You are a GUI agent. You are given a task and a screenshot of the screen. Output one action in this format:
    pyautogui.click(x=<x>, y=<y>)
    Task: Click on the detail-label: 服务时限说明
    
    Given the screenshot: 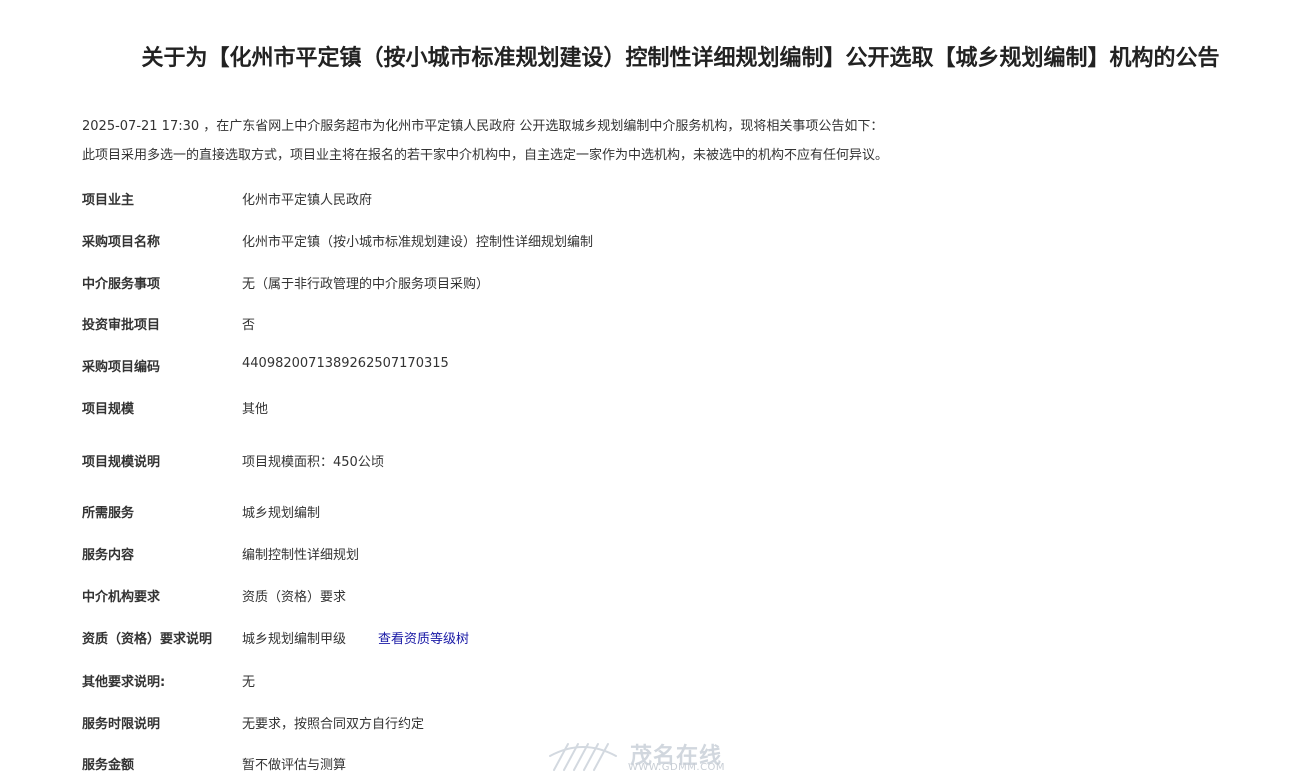 What is the action you would take?
    pyautogui.click(x=121, y=724)
    